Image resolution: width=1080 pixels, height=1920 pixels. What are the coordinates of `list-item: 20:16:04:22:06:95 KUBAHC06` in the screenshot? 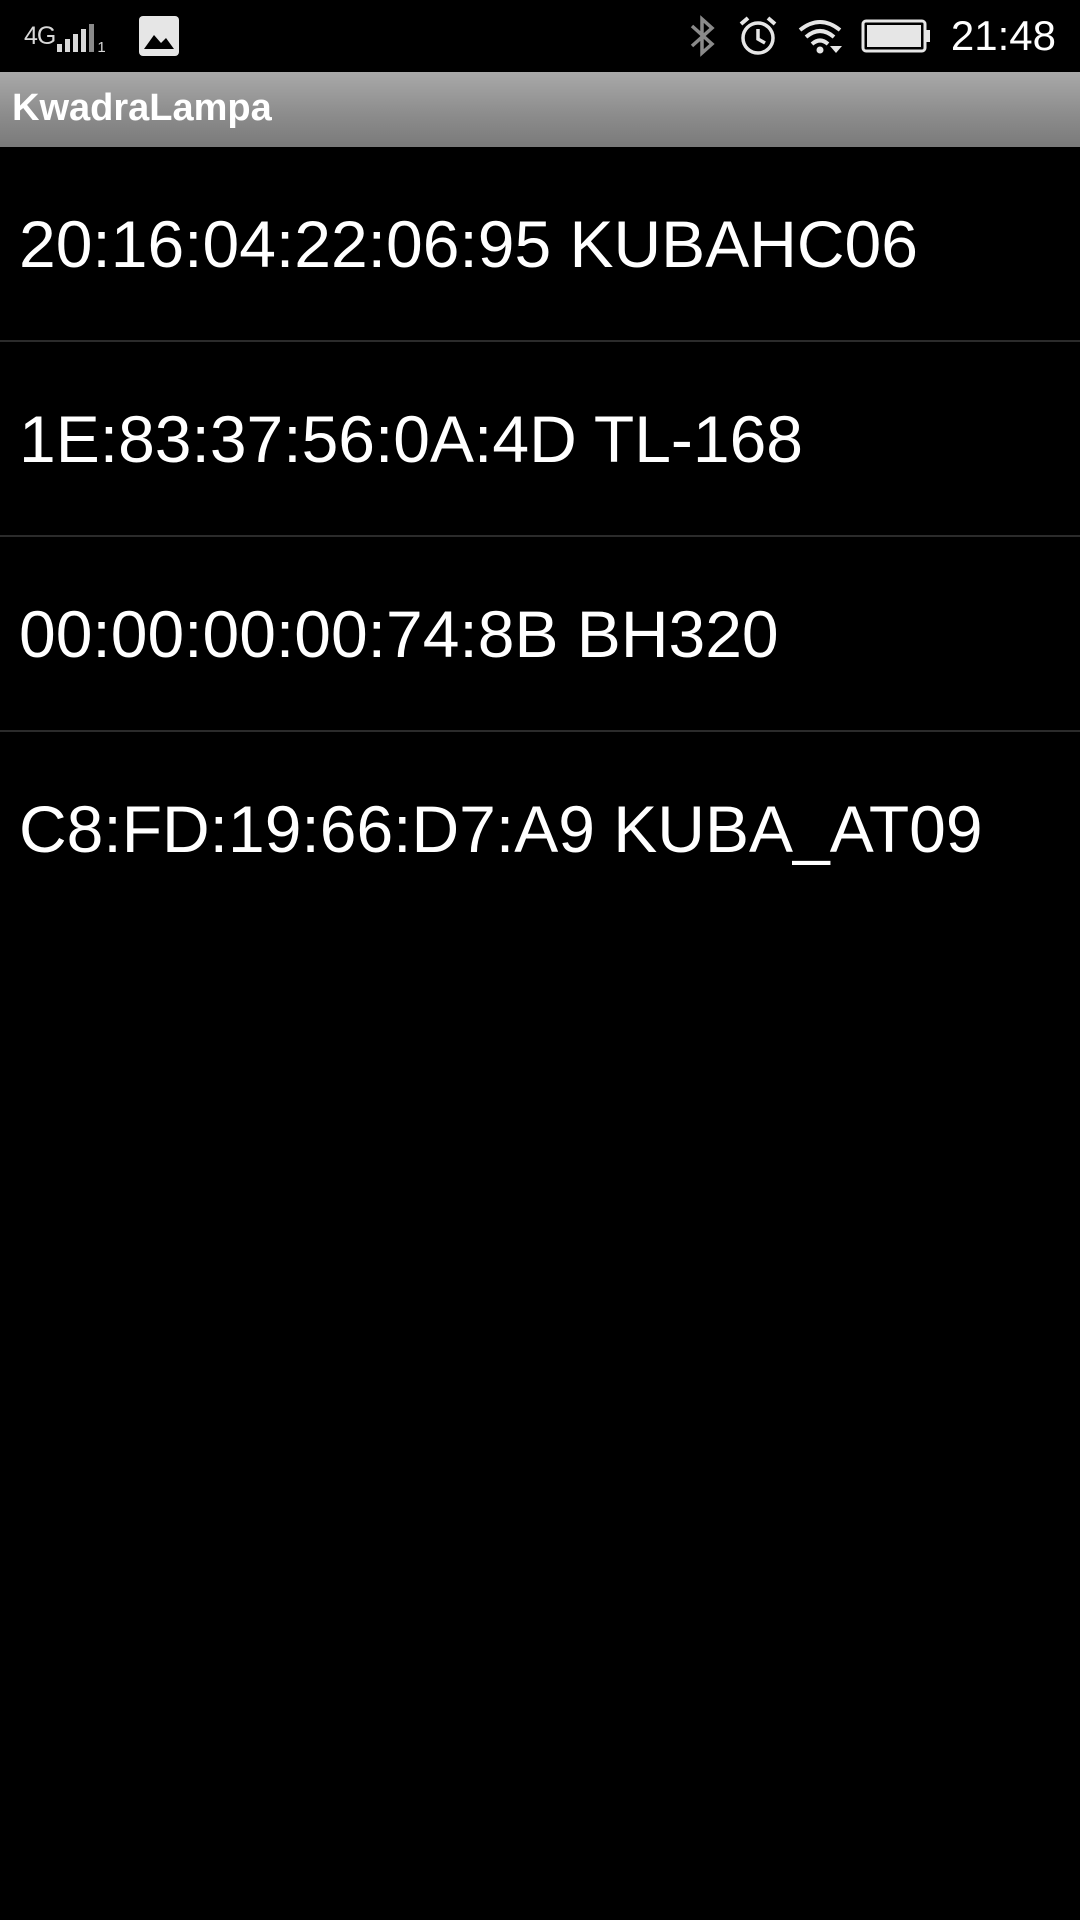 It's located at (540, 244).